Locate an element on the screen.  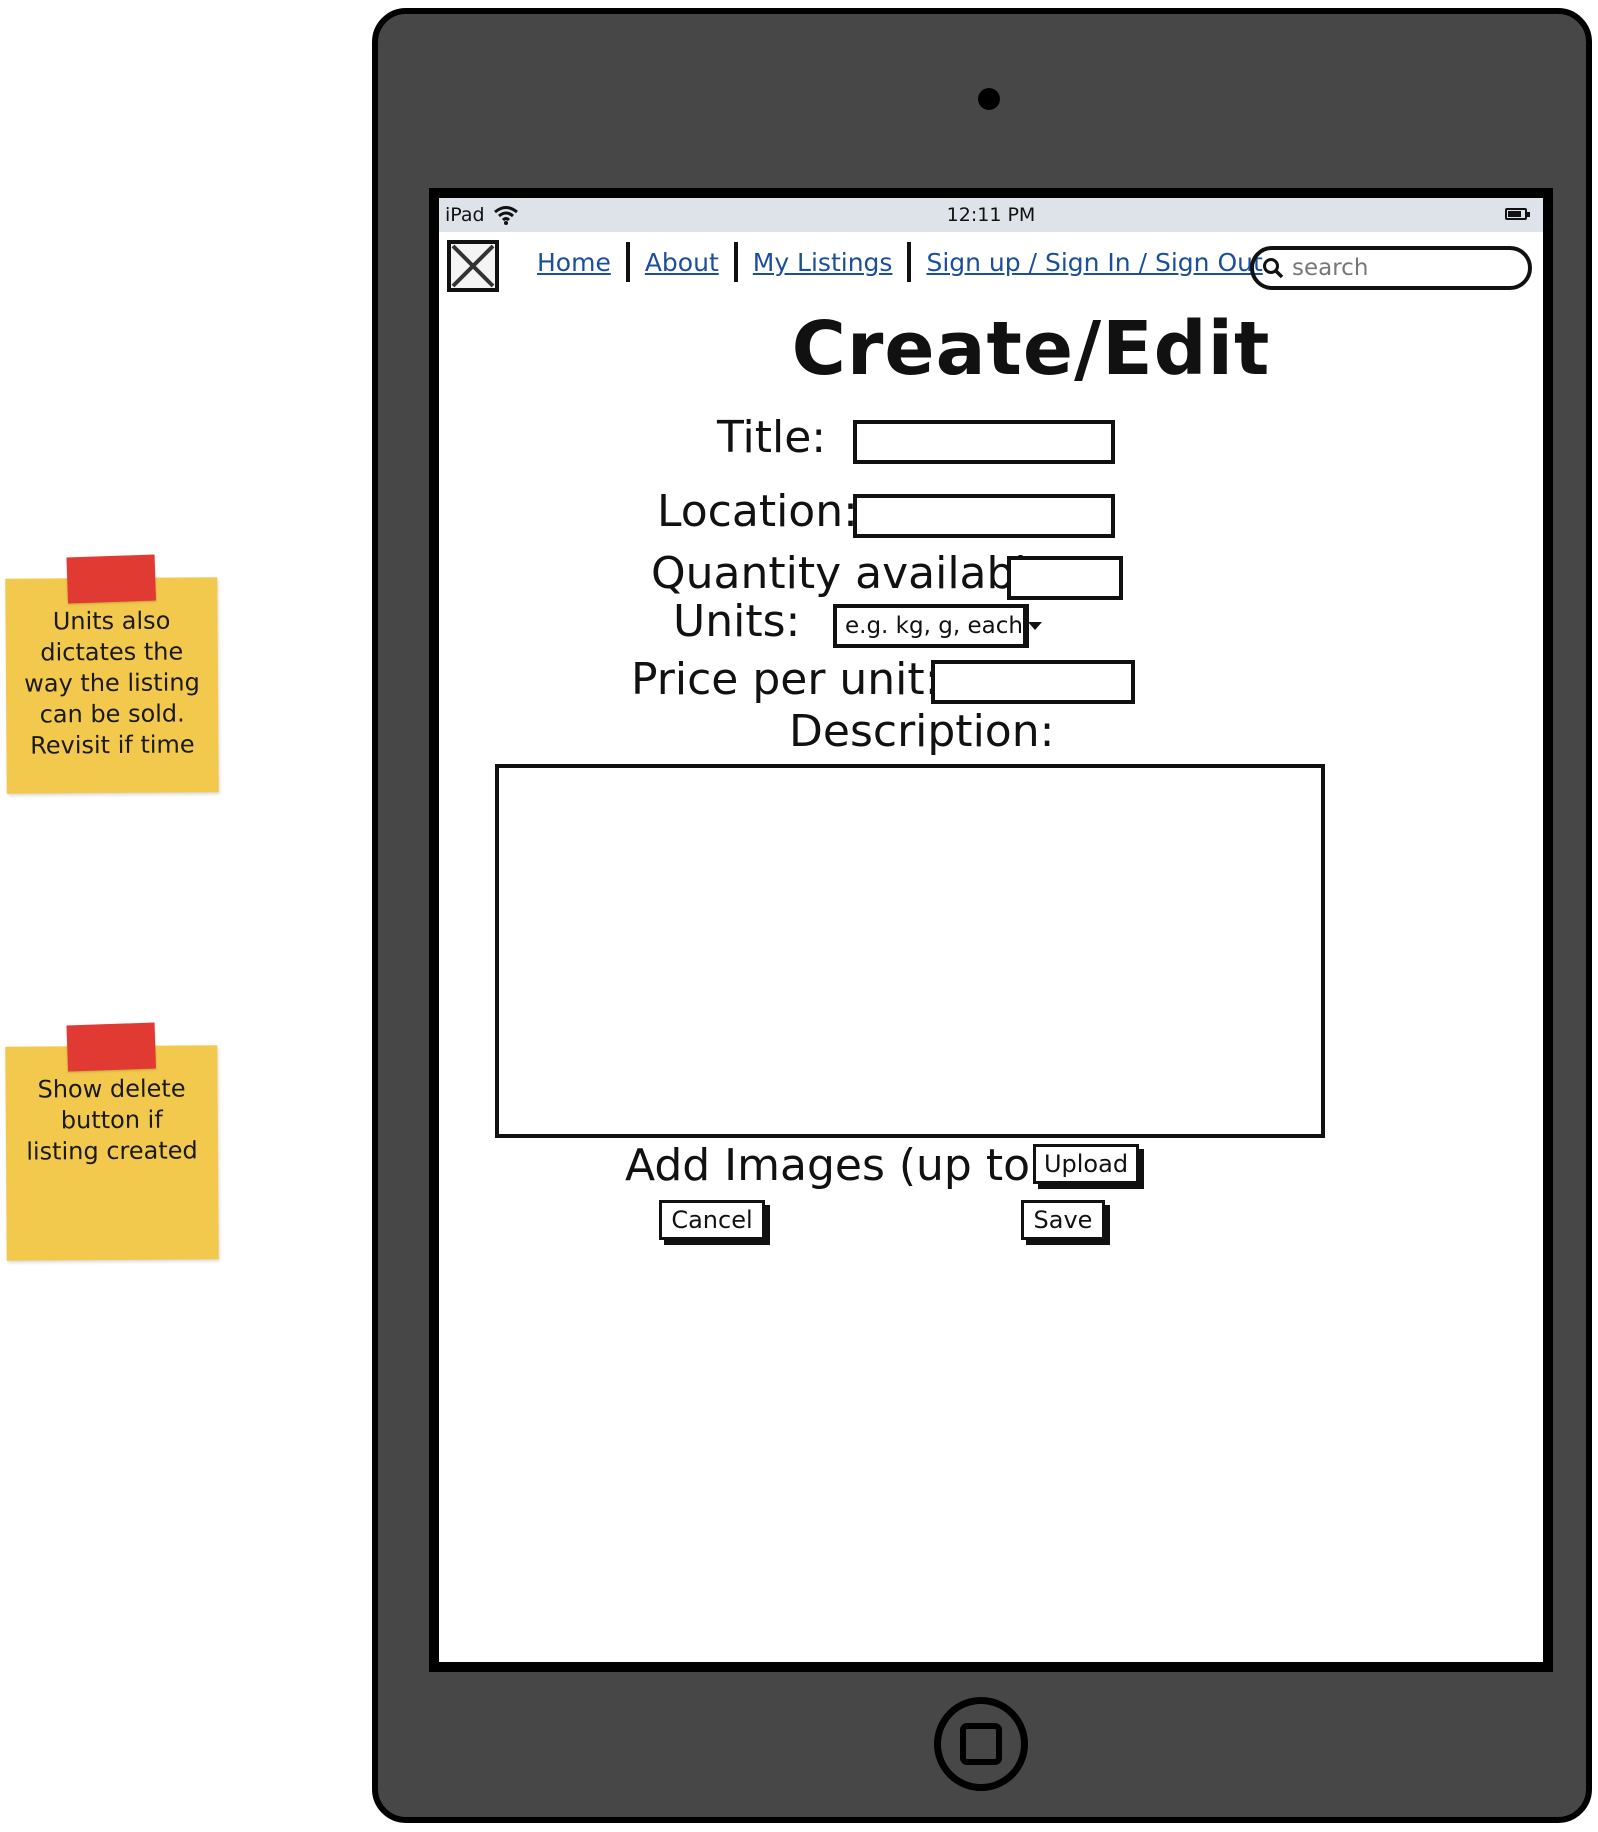
title-label: Title: is located at coordinates (772, 437).